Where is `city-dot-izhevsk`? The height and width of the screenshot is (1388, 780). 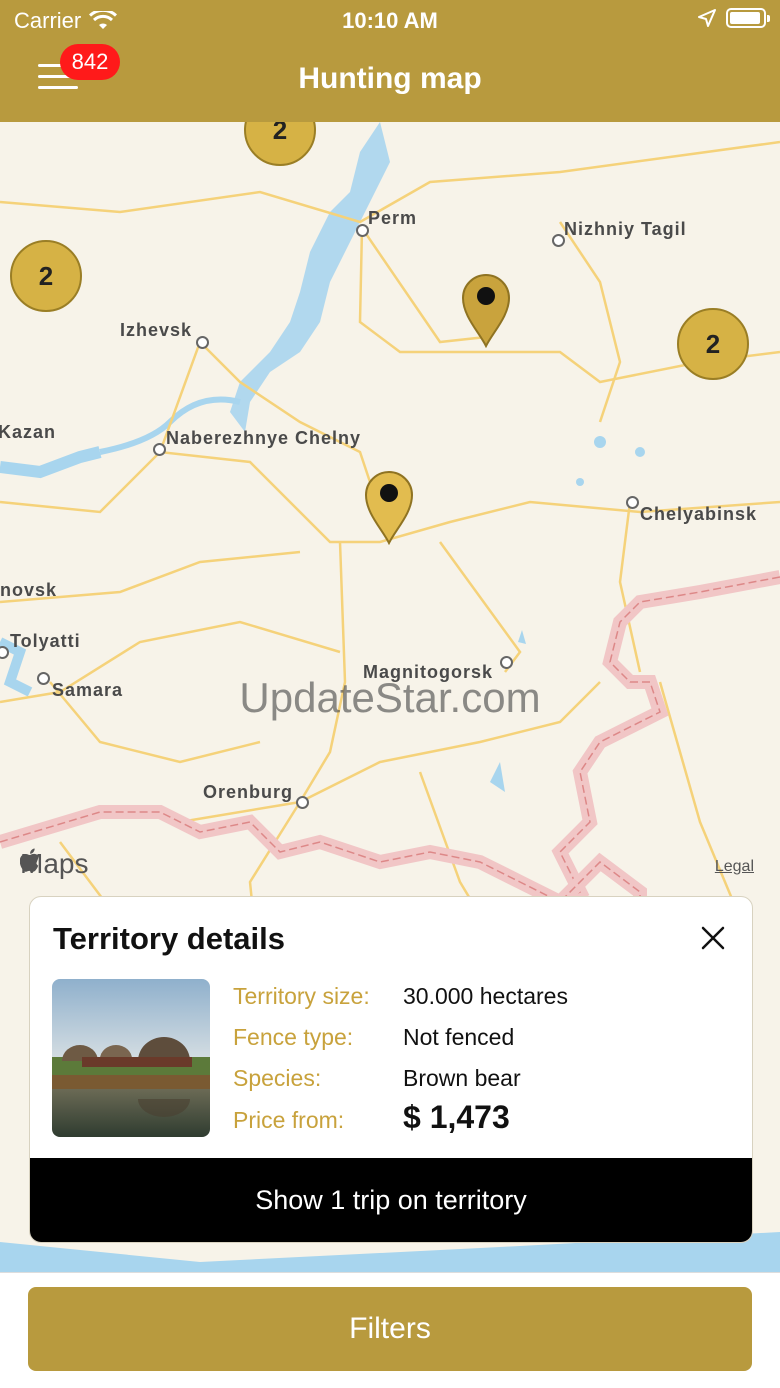
city-dot-izhevsk is located at coordinates (202, 342).